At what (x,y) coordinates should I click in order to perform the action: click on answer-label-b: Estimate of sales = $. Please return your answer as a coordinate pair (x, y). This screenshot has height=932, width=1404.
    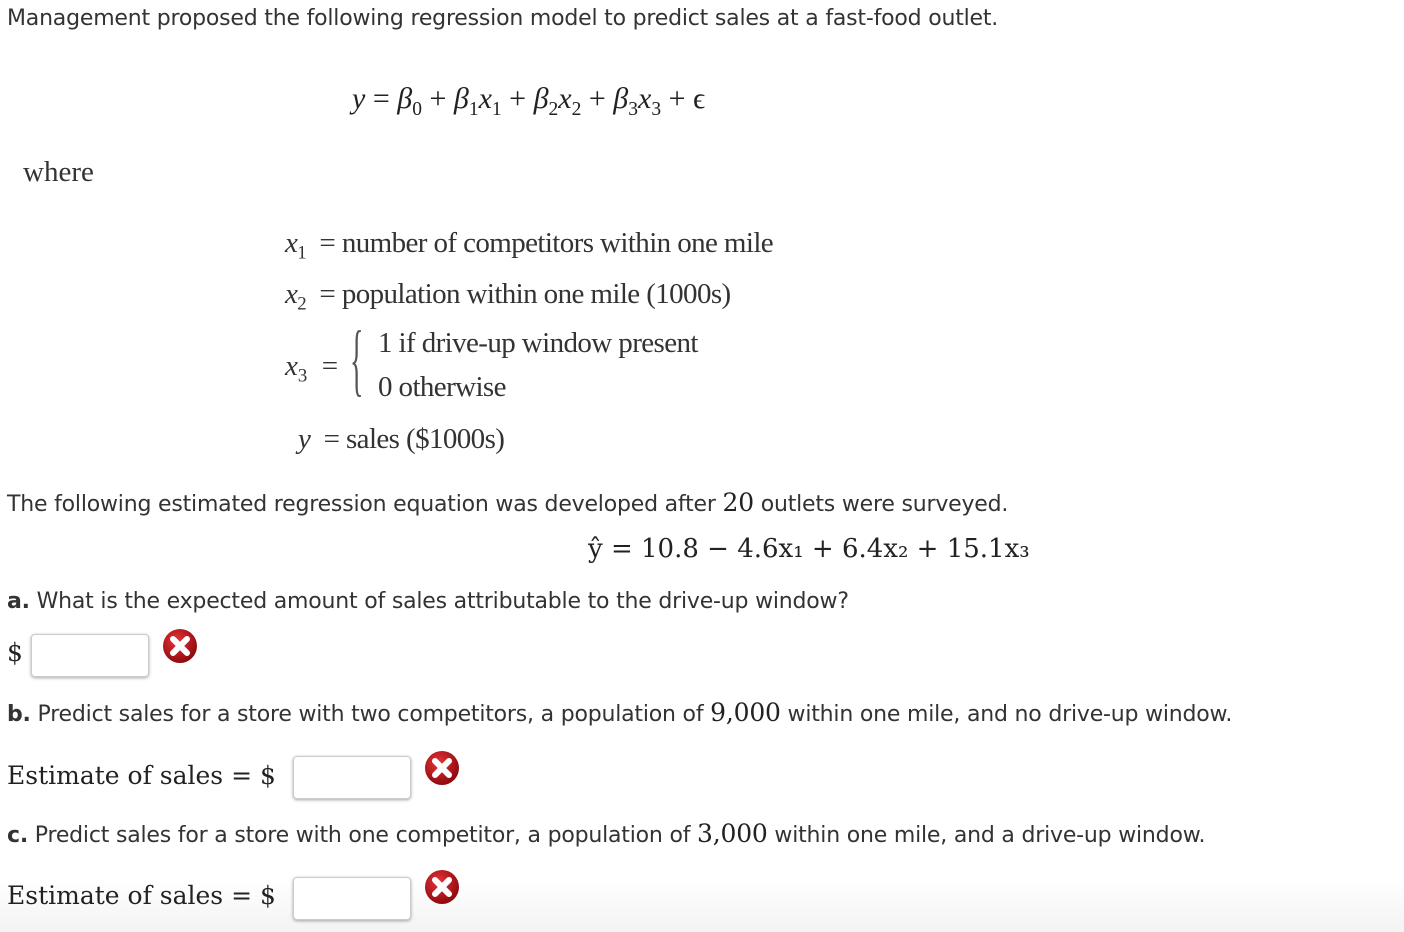
    Looking at the image, I should click on (141, 775).